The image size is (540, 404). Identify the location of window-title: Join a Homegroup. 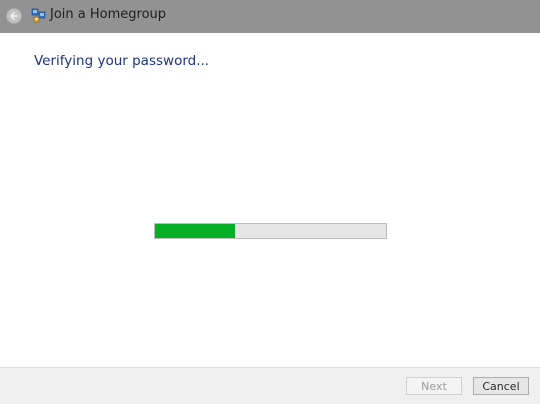
(108, 14).